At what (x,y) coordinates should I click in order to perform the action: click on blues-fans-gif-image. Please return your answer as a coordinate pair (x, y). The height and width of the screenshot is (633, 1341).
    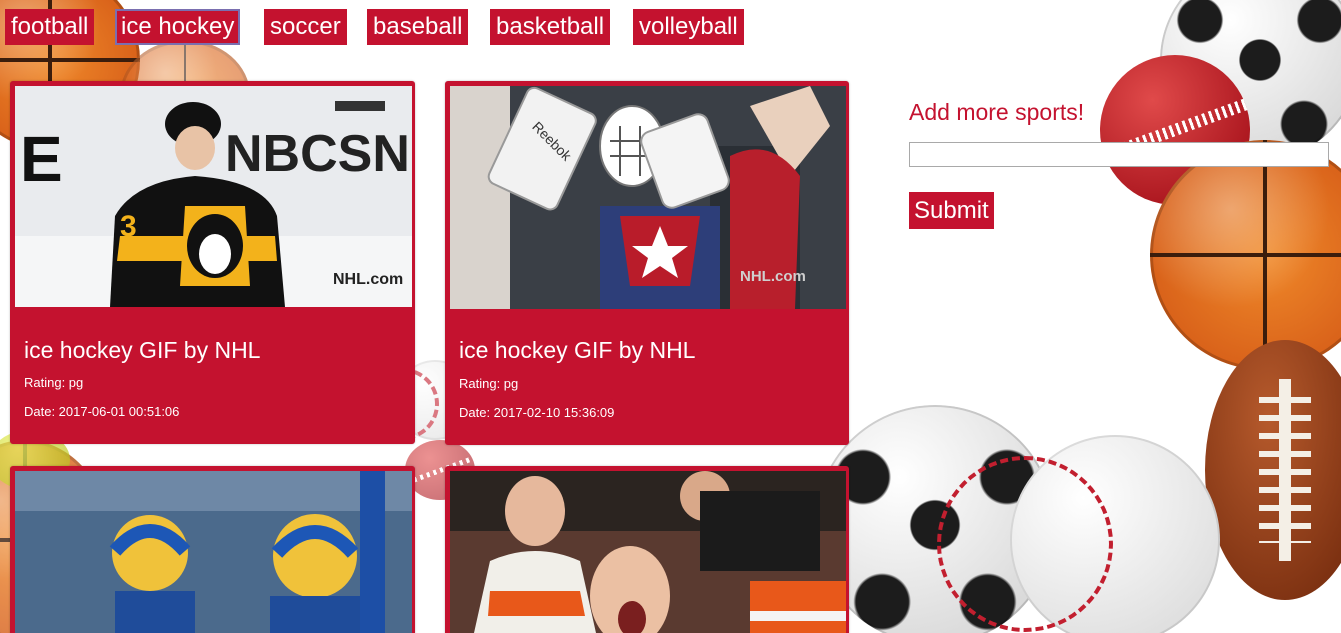
    Looking at the image, I should click on (213, 552).